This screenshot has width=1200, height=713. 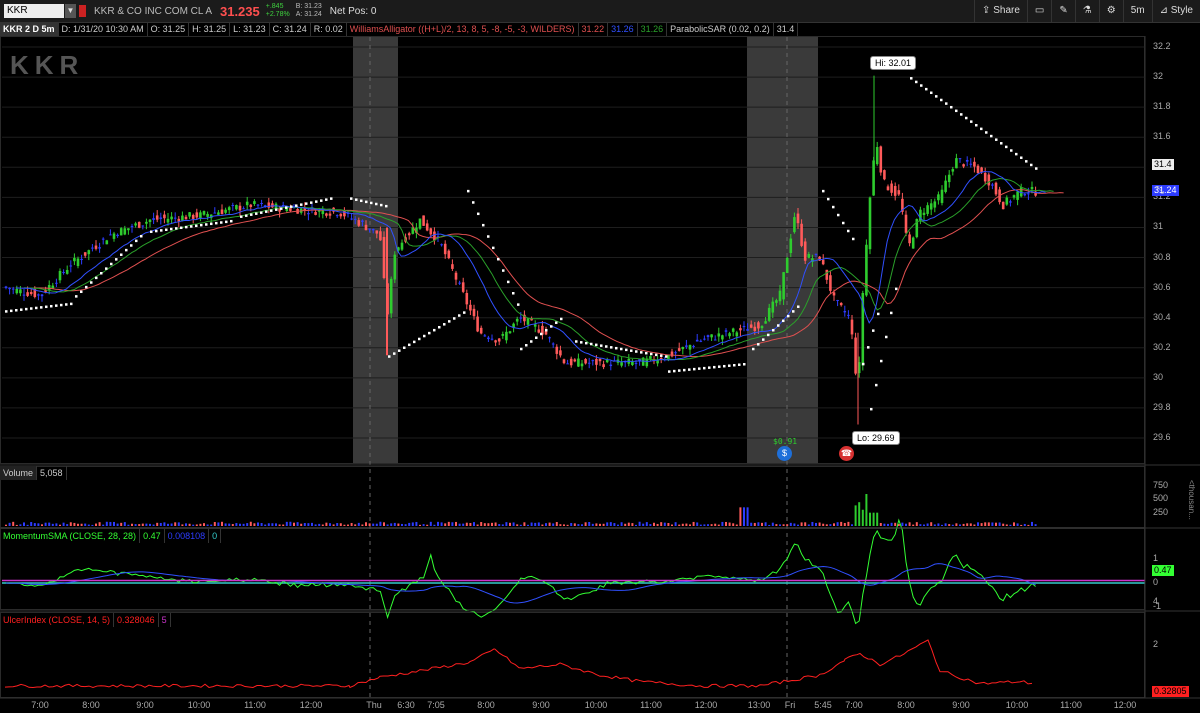 What do you see at coordinates (785, 441) in the screenshot?
I see `dividend-amount: $0.91` at bounding box center [785, 441].